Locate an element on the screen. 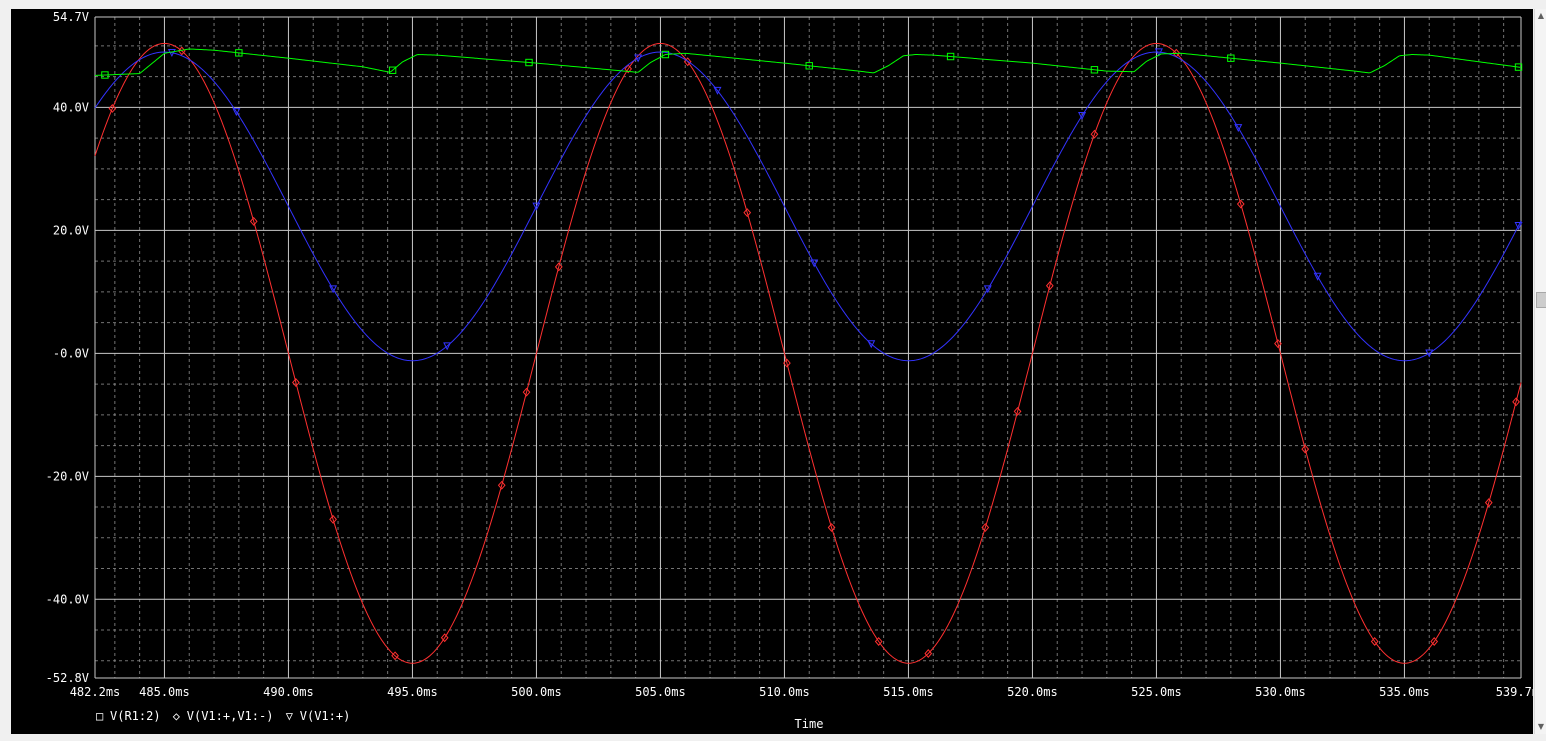 Image resolution: width=1546 pixels, height=741 pixels. x-tick-label: 530.0ms is located at coordinates (1280, 692).